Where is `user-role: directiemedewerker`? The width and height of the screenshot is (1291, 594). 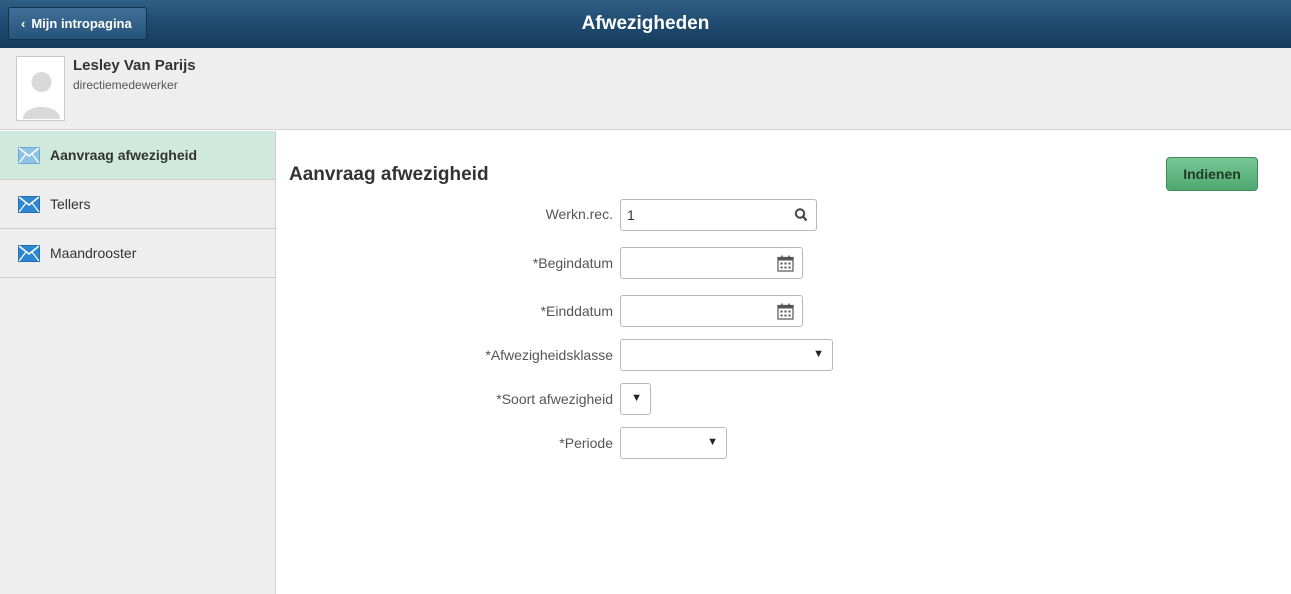
user-role: directiemedewerker is located at coordinates (125, 85).